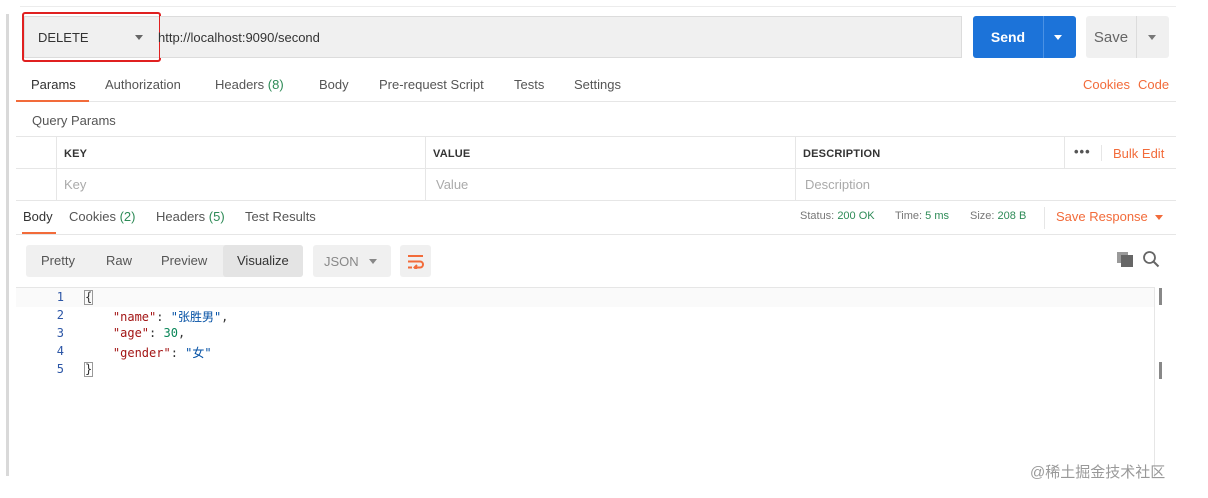 The width and height of the screenshot is (1208, 498). What do you see at coordinates (7, 245) in the screenshot?
I see `left-edge-bar` at bounding box center [7, 245].